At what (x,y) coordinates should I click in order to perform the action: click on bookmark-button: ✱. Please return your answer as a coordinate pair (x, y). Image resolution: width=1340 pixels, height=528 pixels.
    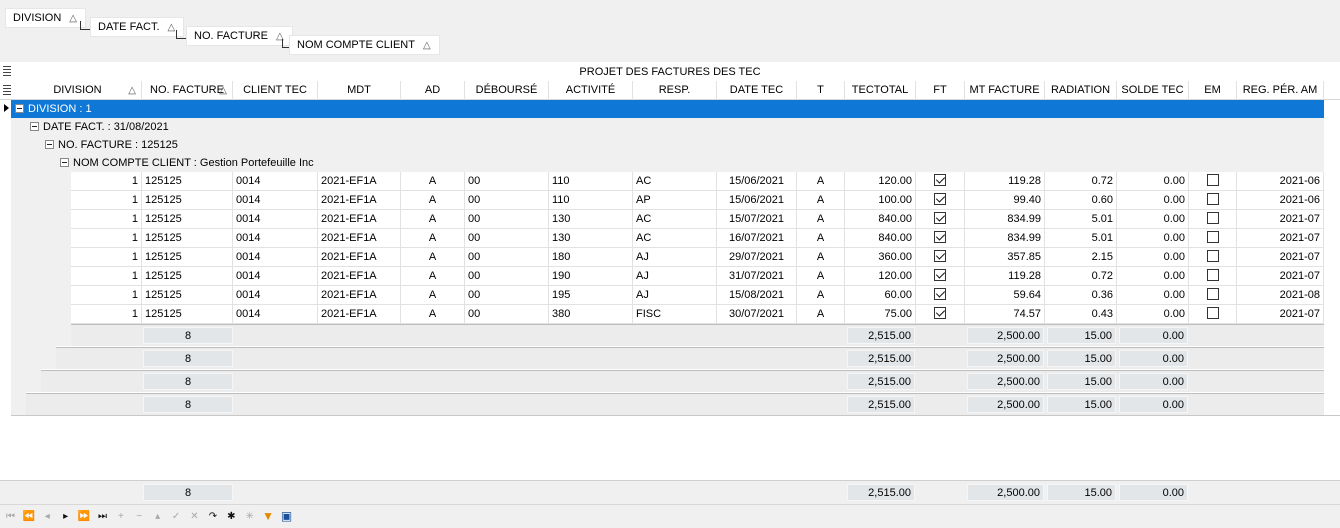
    Looking at the image, I should click on (231, 516).